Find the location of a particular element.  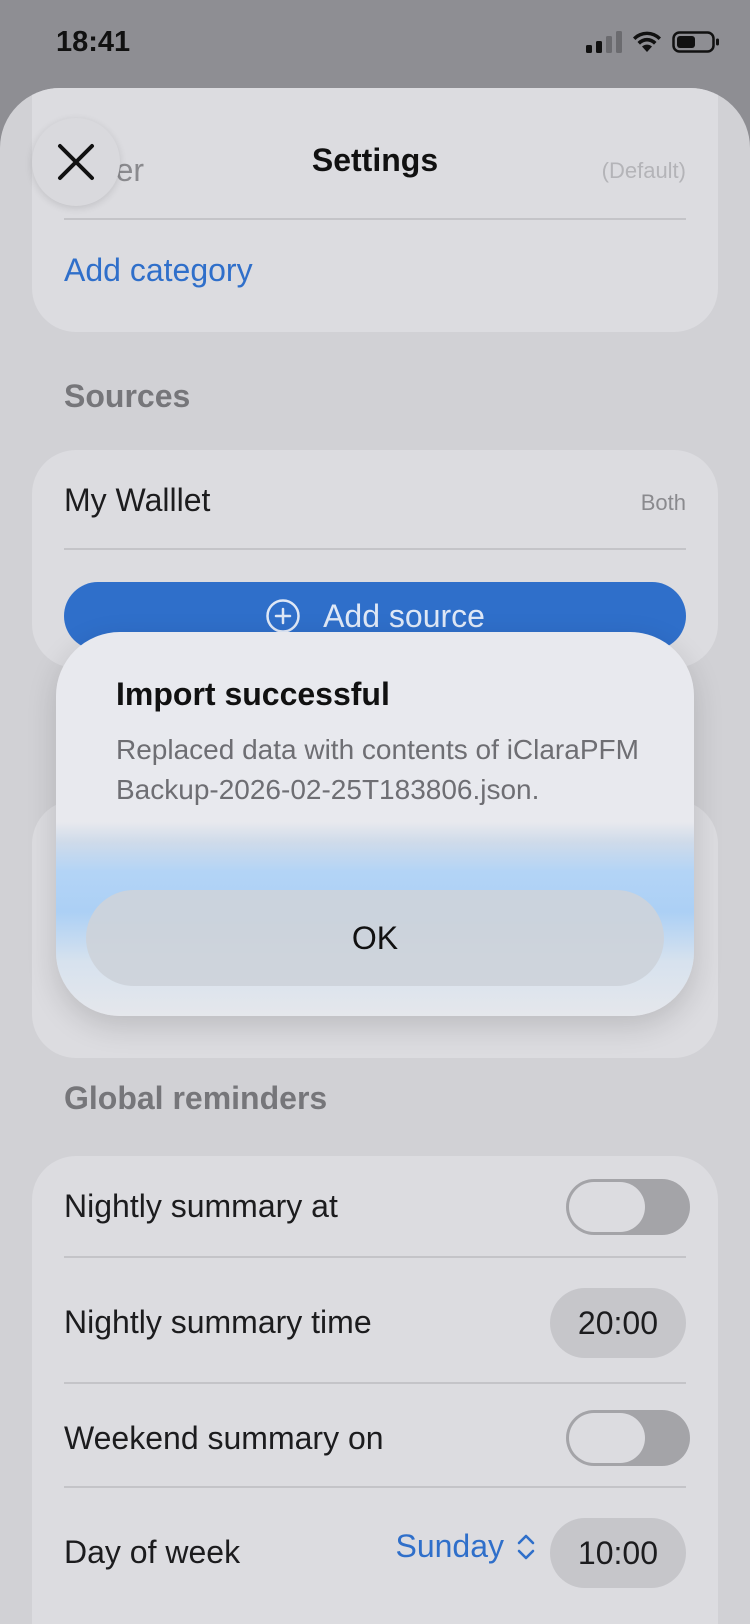

status-icons is located at coordinates (653, 42).